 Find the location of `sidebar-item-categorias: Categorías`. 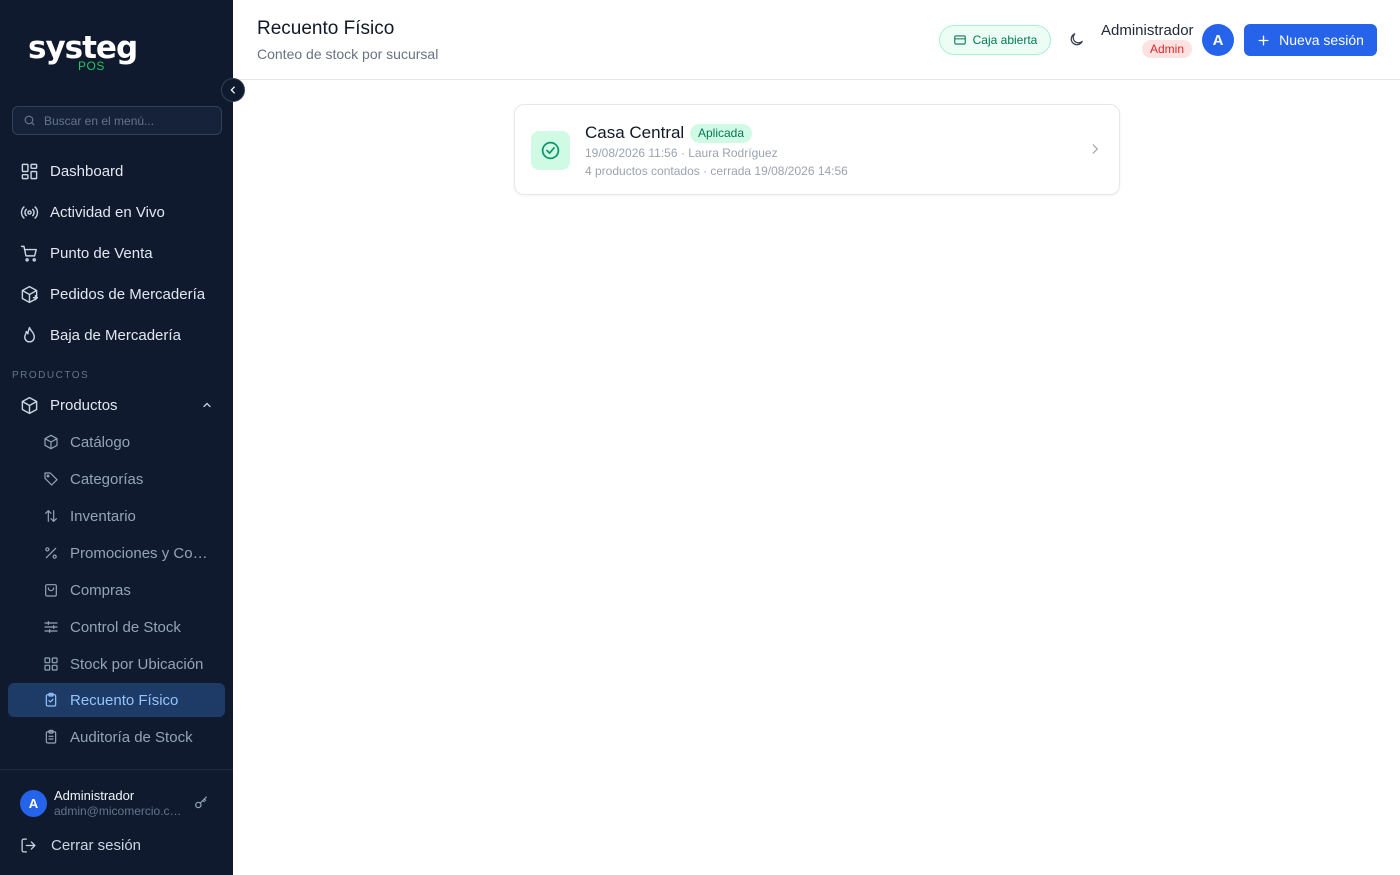

sidebar-item-categorias: Categorías is located at coordinates (116, 479).